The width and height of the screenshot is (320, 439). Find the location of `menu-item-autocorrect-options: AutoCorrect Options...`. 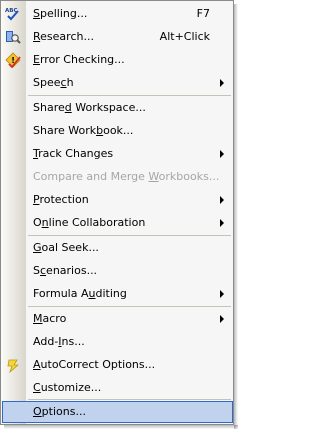

menu-item-autocorrect-options: AutoCorrect Options... is located at coordinates (117, 365).